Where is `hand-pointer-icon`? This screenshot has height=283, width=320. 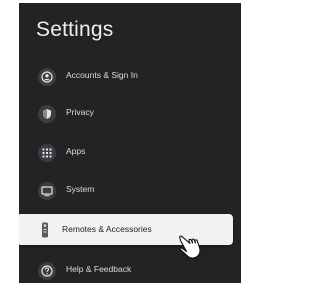
hand-pointer-icon is located at coordinates (190, 247).